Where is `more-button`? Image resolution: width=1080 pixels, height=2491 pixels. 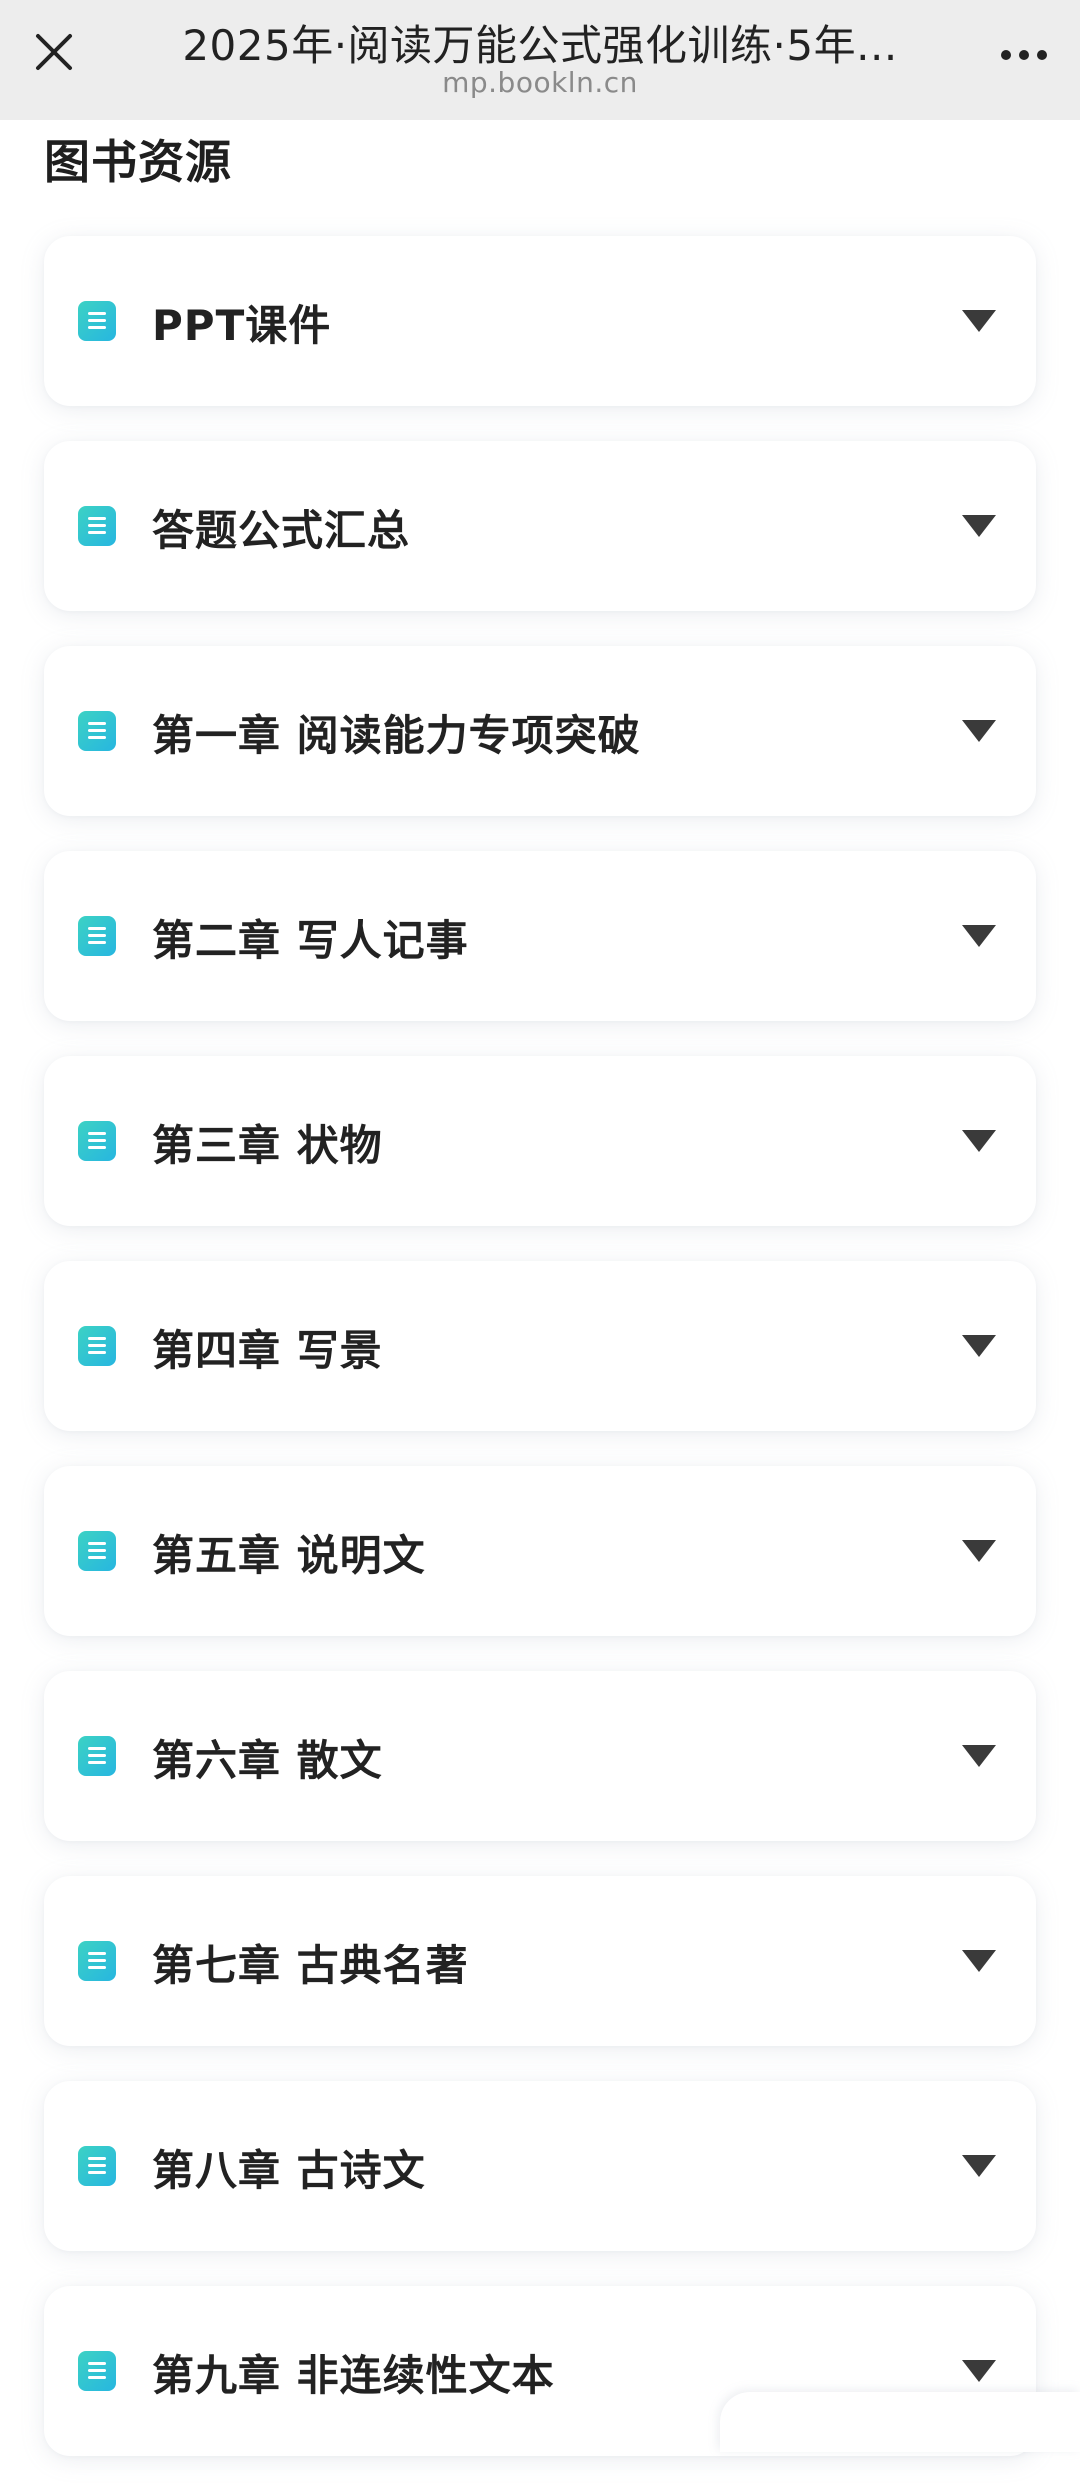
more-button is located at coordinates (1024, 55).